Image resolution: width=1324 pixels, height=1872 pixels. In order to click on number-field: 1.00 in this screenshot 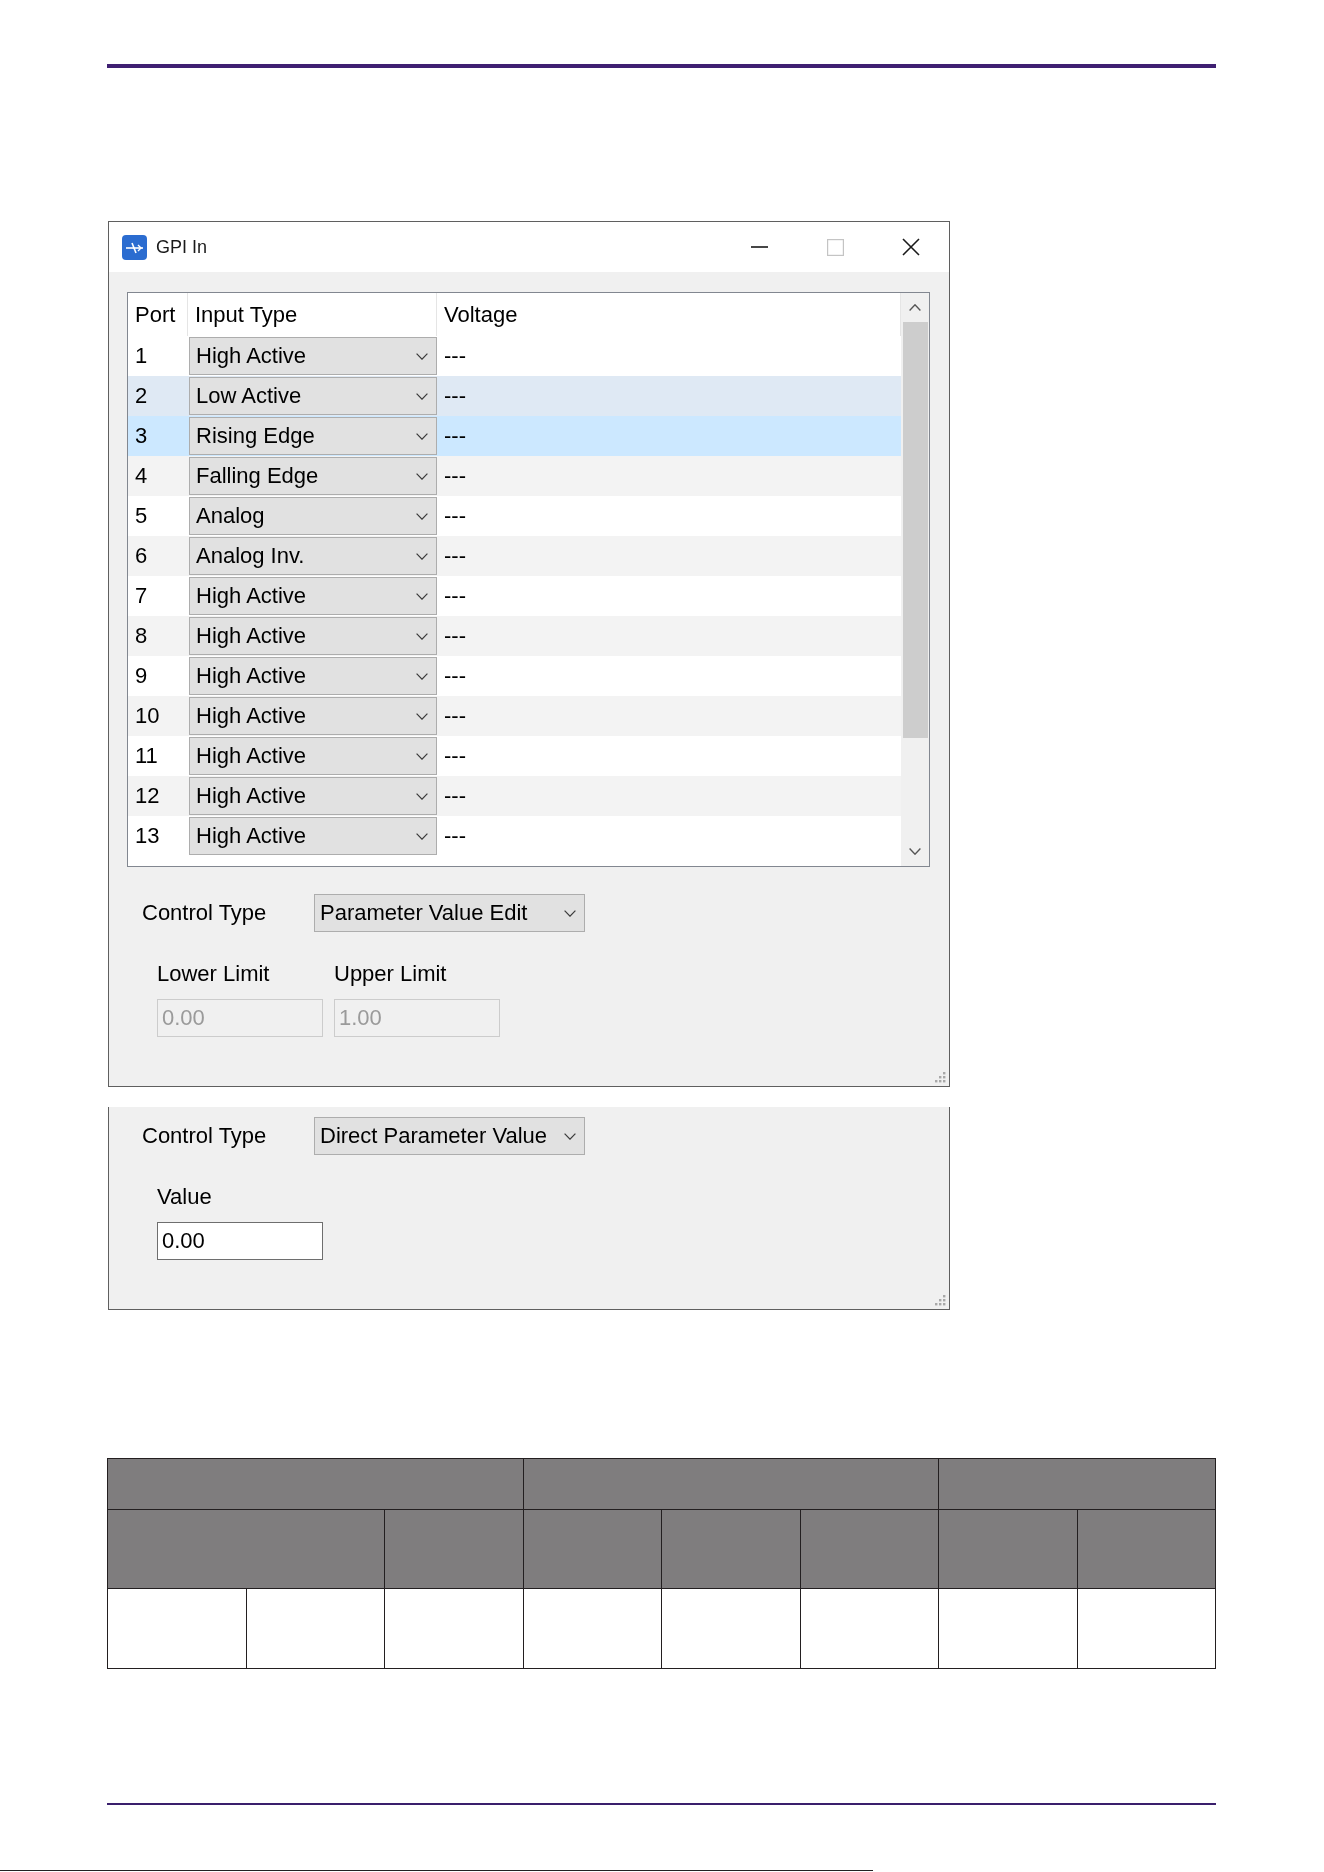, I will do `click(417, 1018)`.